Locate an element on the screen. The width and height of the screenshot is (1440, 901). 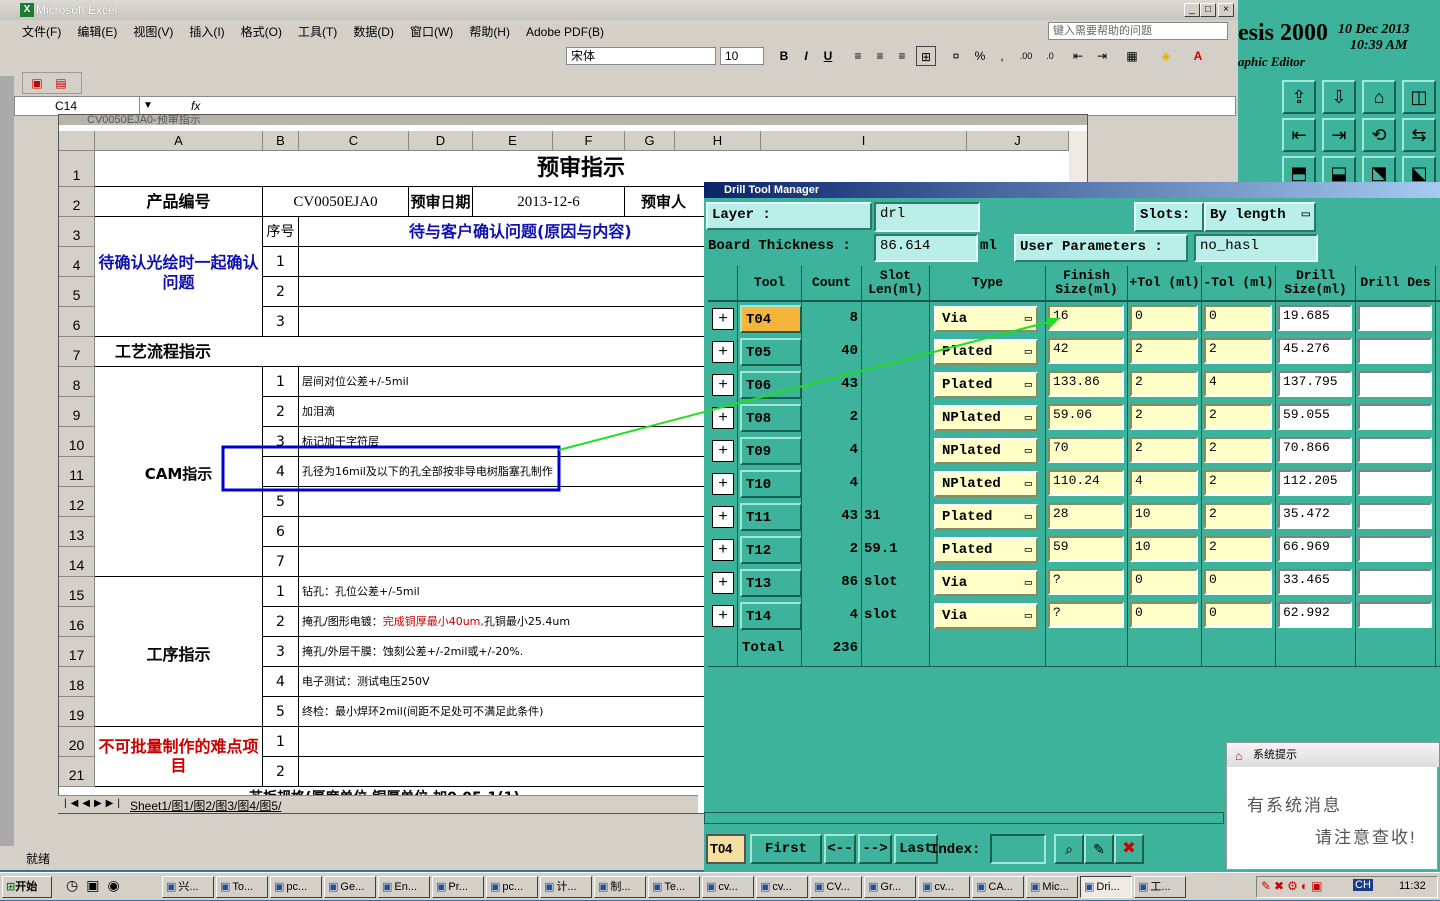
system-notification: 系统提示 ⌂ 有系统消息 请注意查收! is located at coordinates (1332, 806).